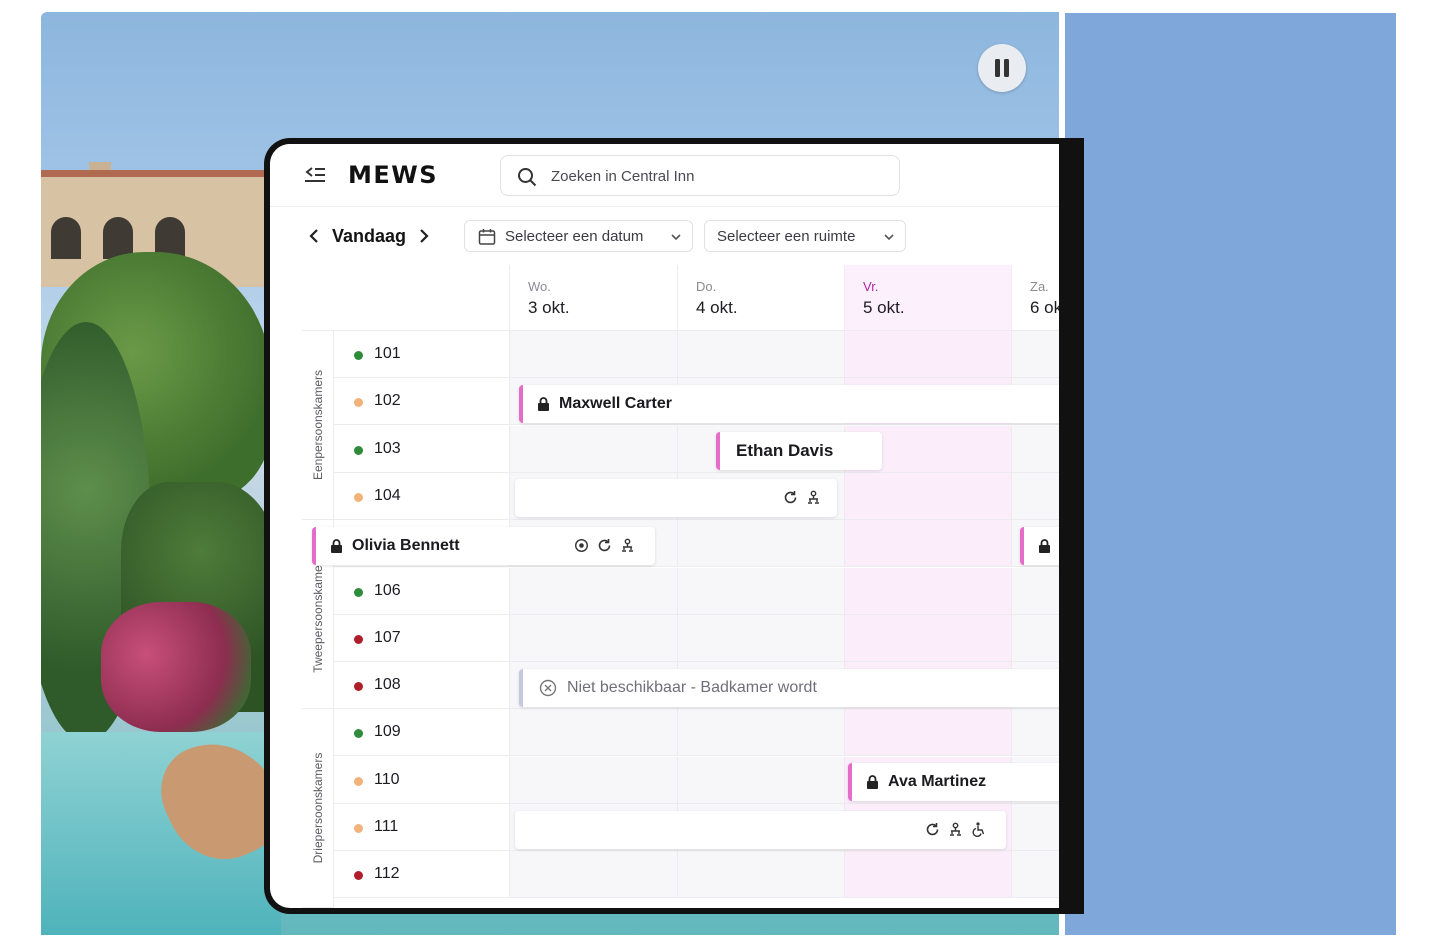 The width and height of the screenshot is (1440, 950). Describe the element at coordinates (318, 808) in the screenshot. I see `category-label: Driepersoonskamers` at that location.